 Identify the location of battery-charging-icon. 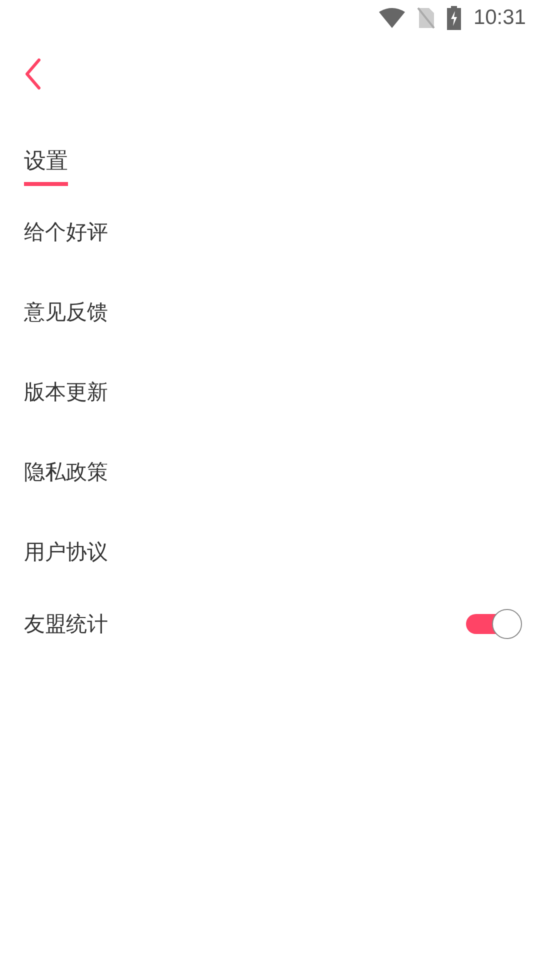
(454, 18).